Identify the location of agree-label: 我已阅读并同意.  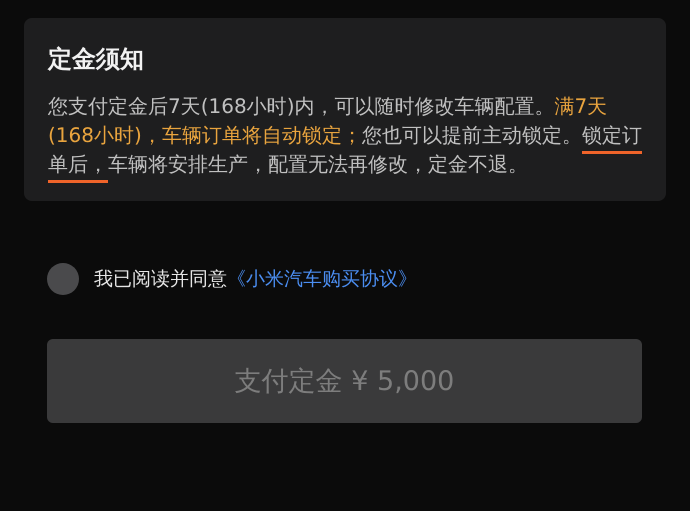
(160, 279).